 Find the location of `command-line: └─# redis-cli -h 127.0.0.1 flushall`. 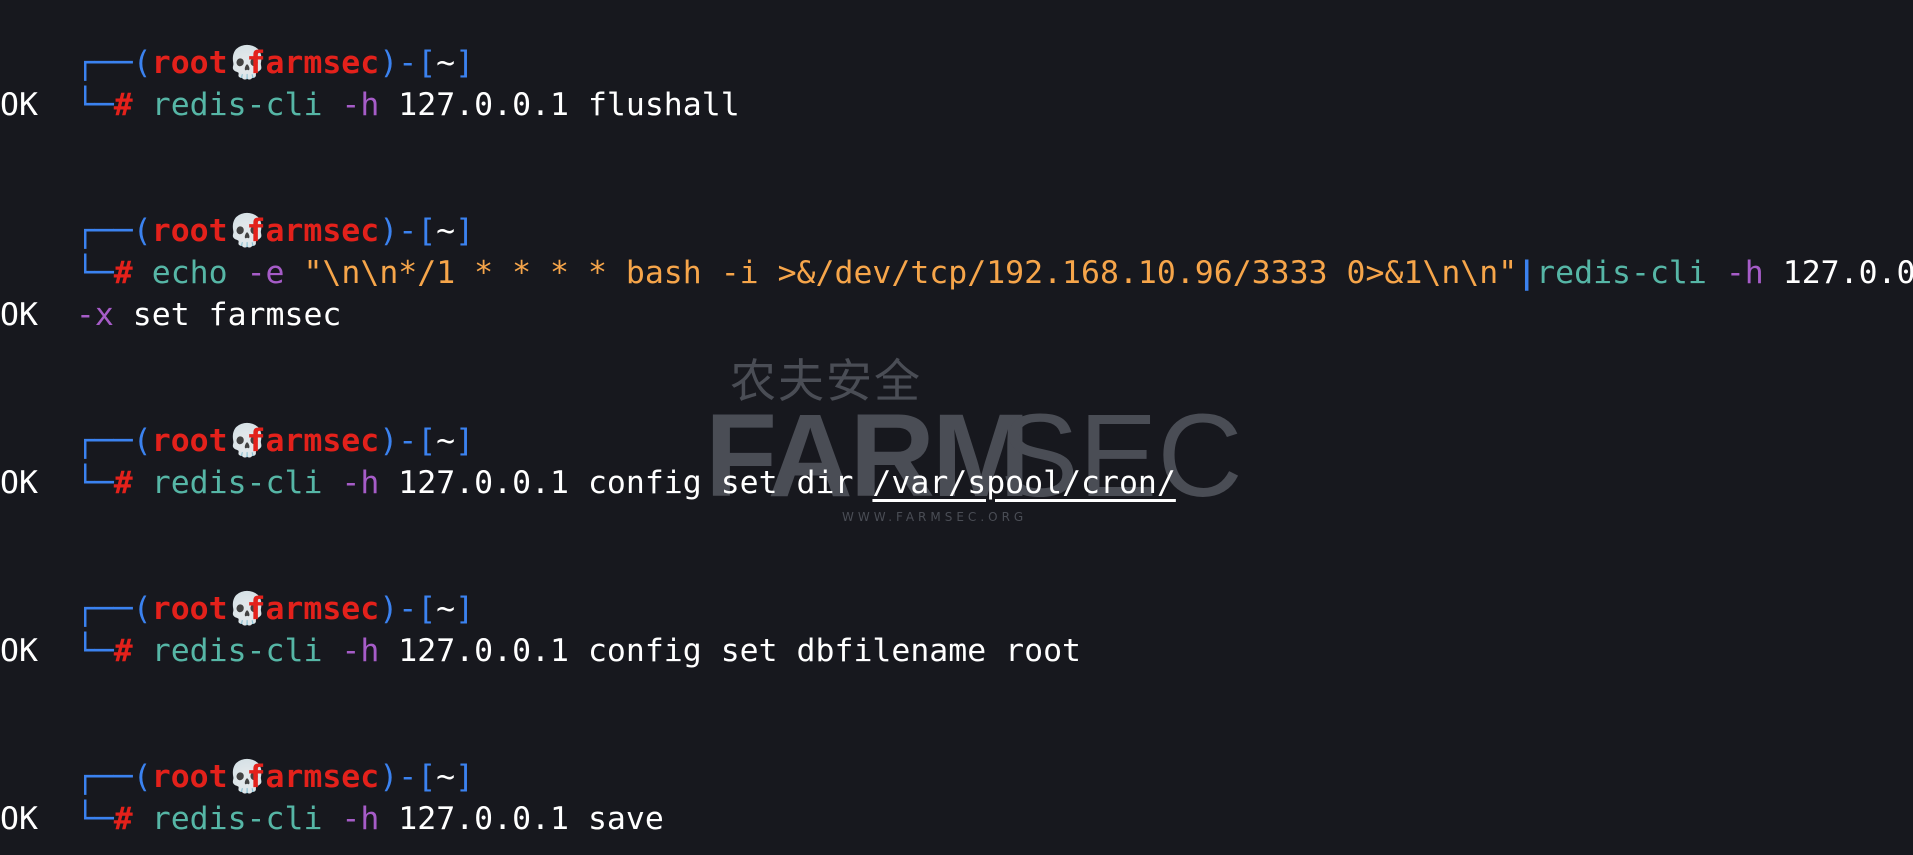

command-line: └─# redis-cli -h 127.0.0.1 flushall is located at coordinates (370, 82).